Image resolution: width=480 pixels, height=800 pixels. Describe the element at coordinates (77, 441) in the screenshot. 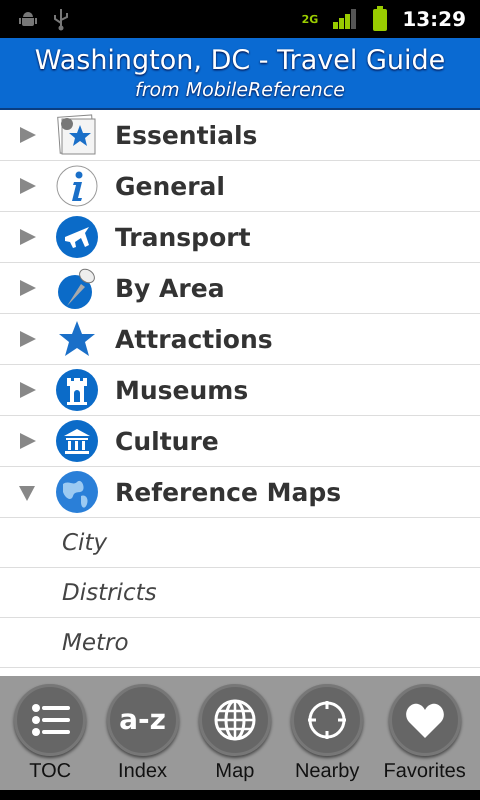

I see `temple-icon` at that location.